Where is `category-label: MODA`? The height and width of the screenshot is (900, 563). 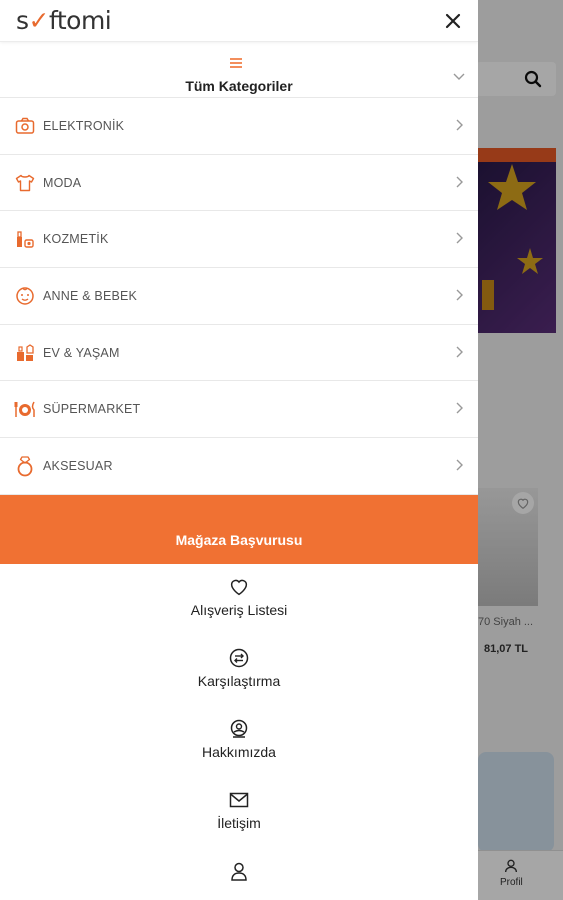
category-label: MODA is located at coordinates (62, 182).